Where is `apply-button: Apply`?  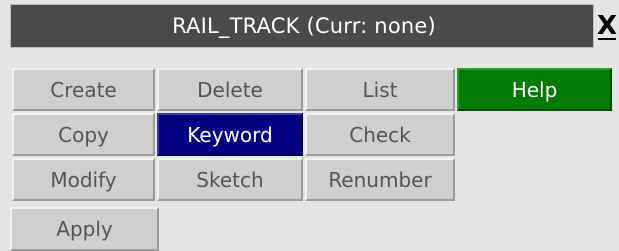
apply-button: Apply is located at coordinates (84, 229).